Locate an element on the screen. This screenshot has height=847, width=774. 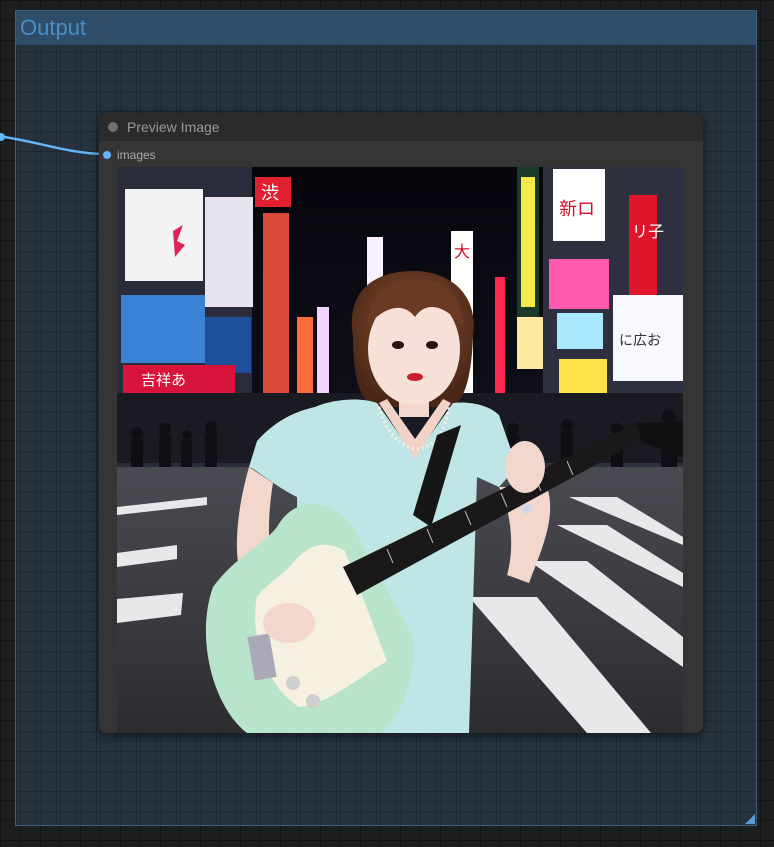
sign-right-bottom-text: に広お is located at coordinates (640, 341).